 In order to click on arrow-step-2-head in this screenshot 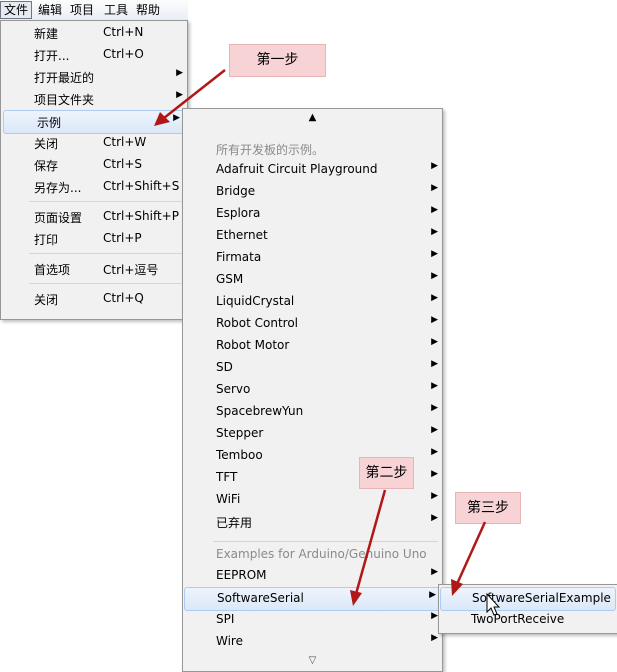, I will do `click(356, 598)`.